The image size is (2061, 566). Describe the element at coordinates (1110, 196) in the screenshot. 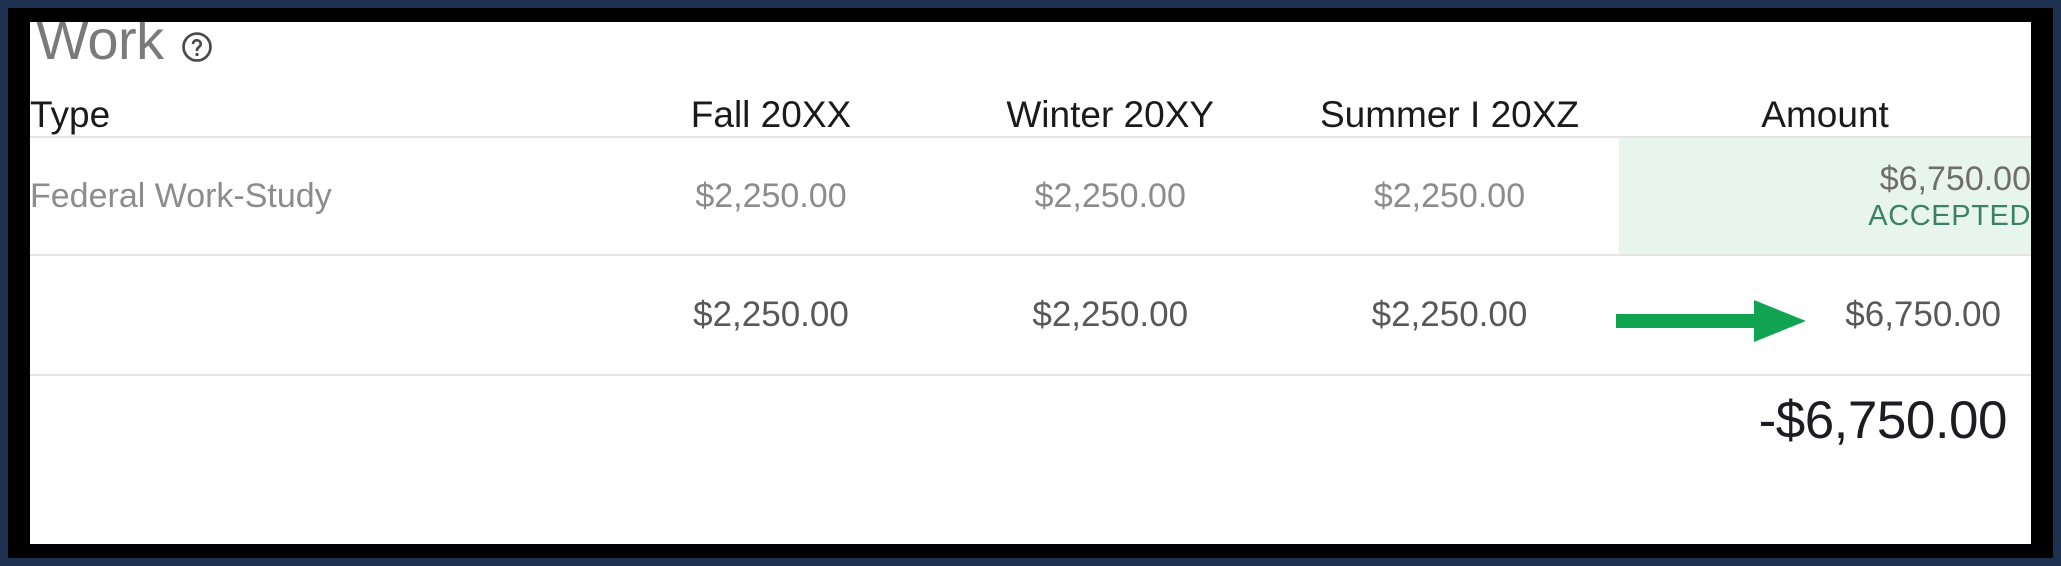

I see `cell-award-winter: $2,250.00` at that location.